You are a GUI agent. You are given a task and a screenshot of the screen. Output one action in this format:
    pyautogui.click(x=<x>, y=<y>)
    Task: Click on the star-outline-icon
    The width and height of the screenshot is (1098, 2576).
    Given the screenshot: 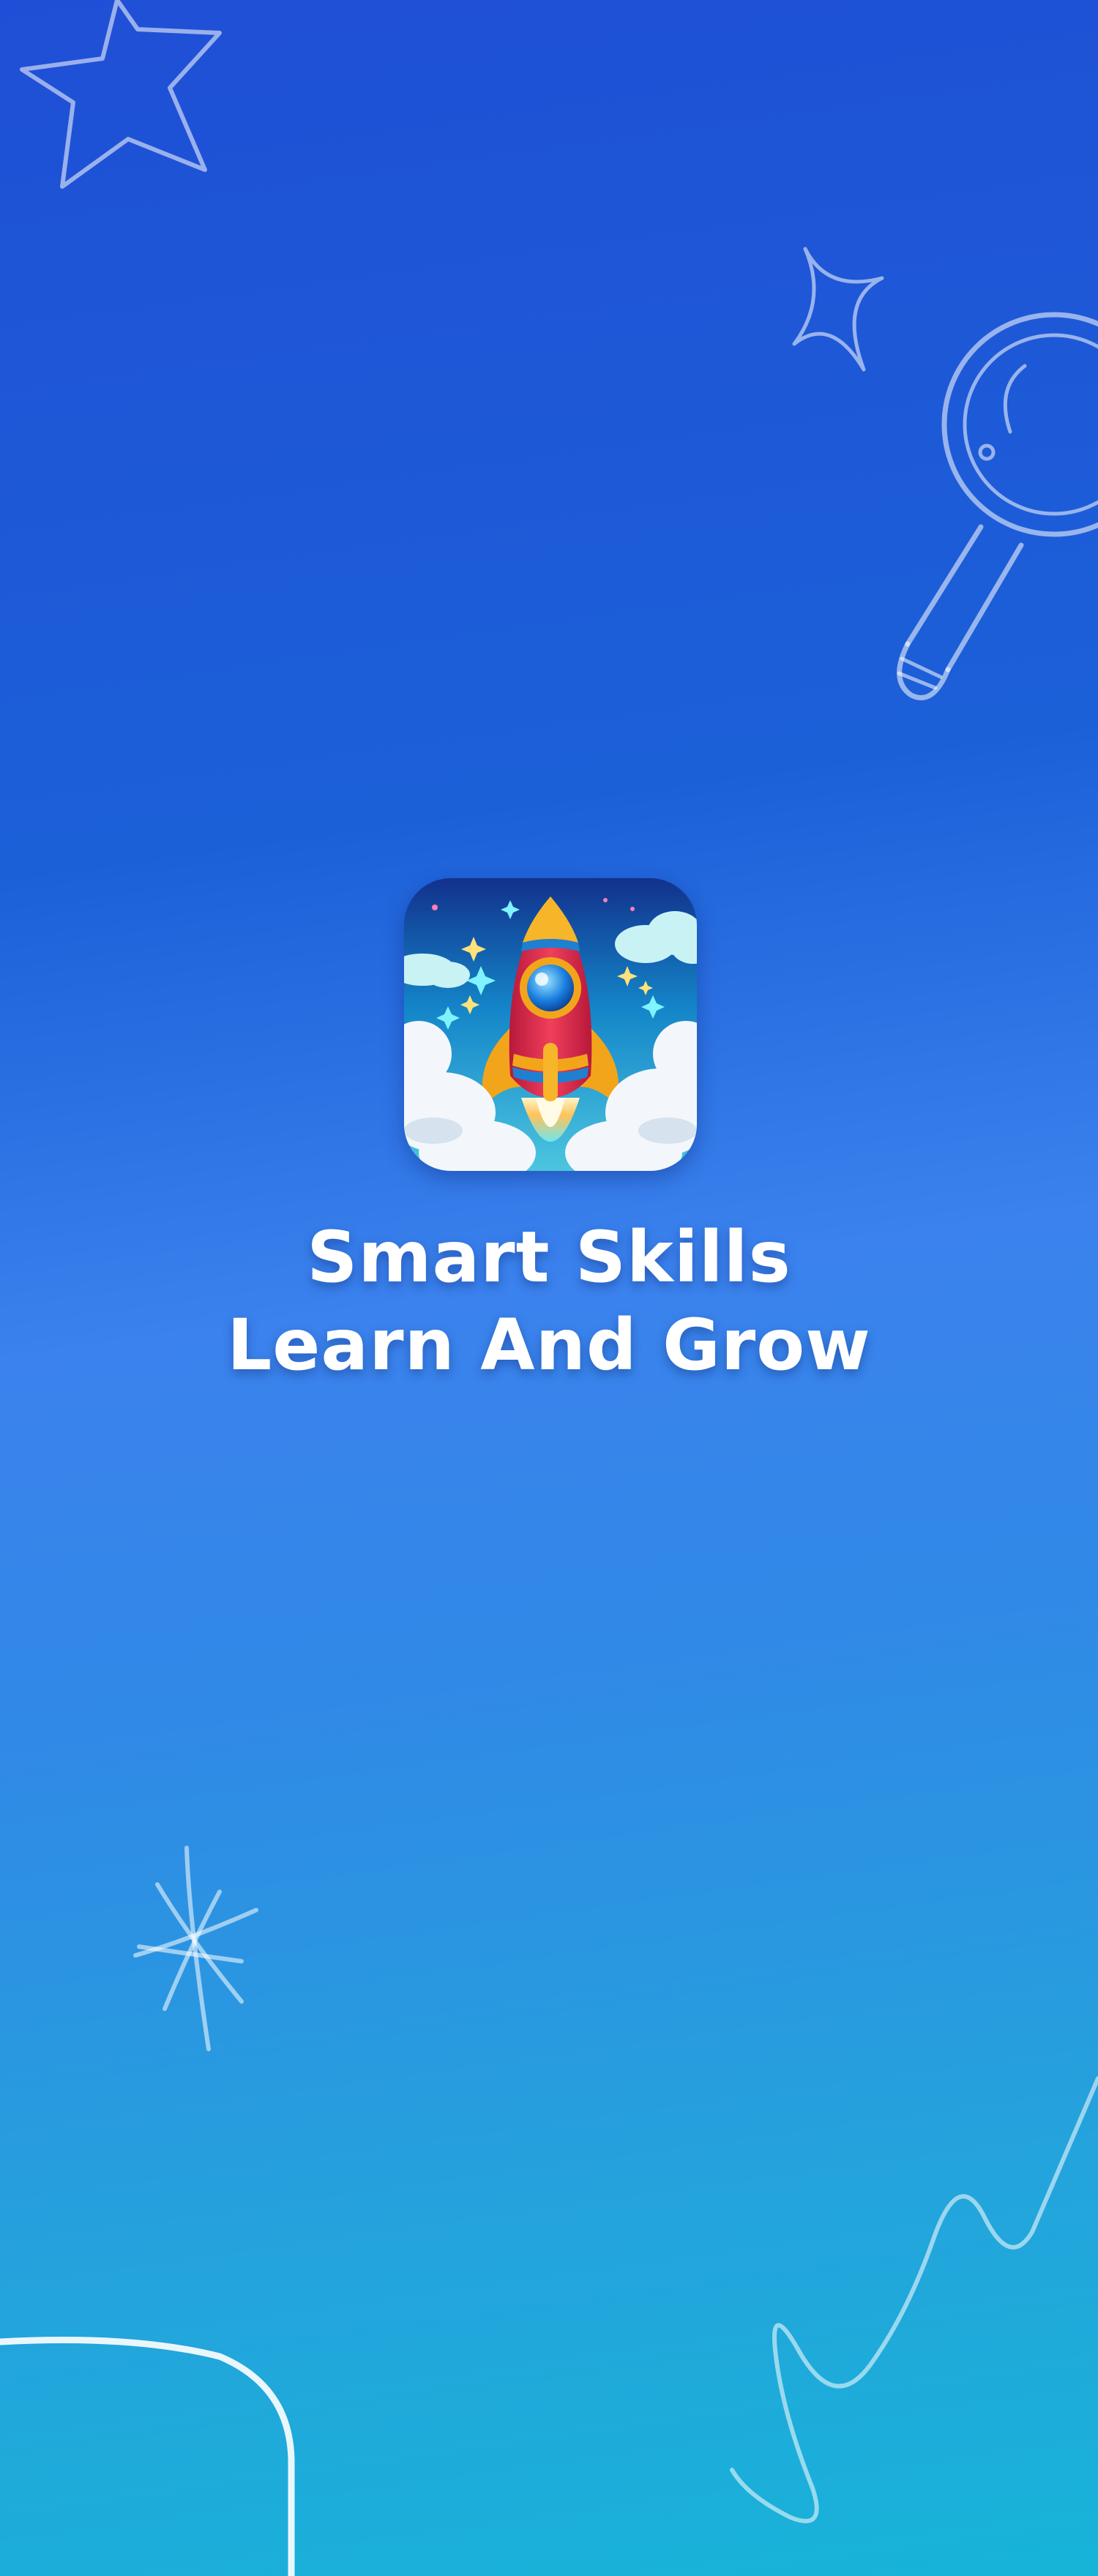 What is the action you would take?
    pyautogui.click(x=121, y=94)
    